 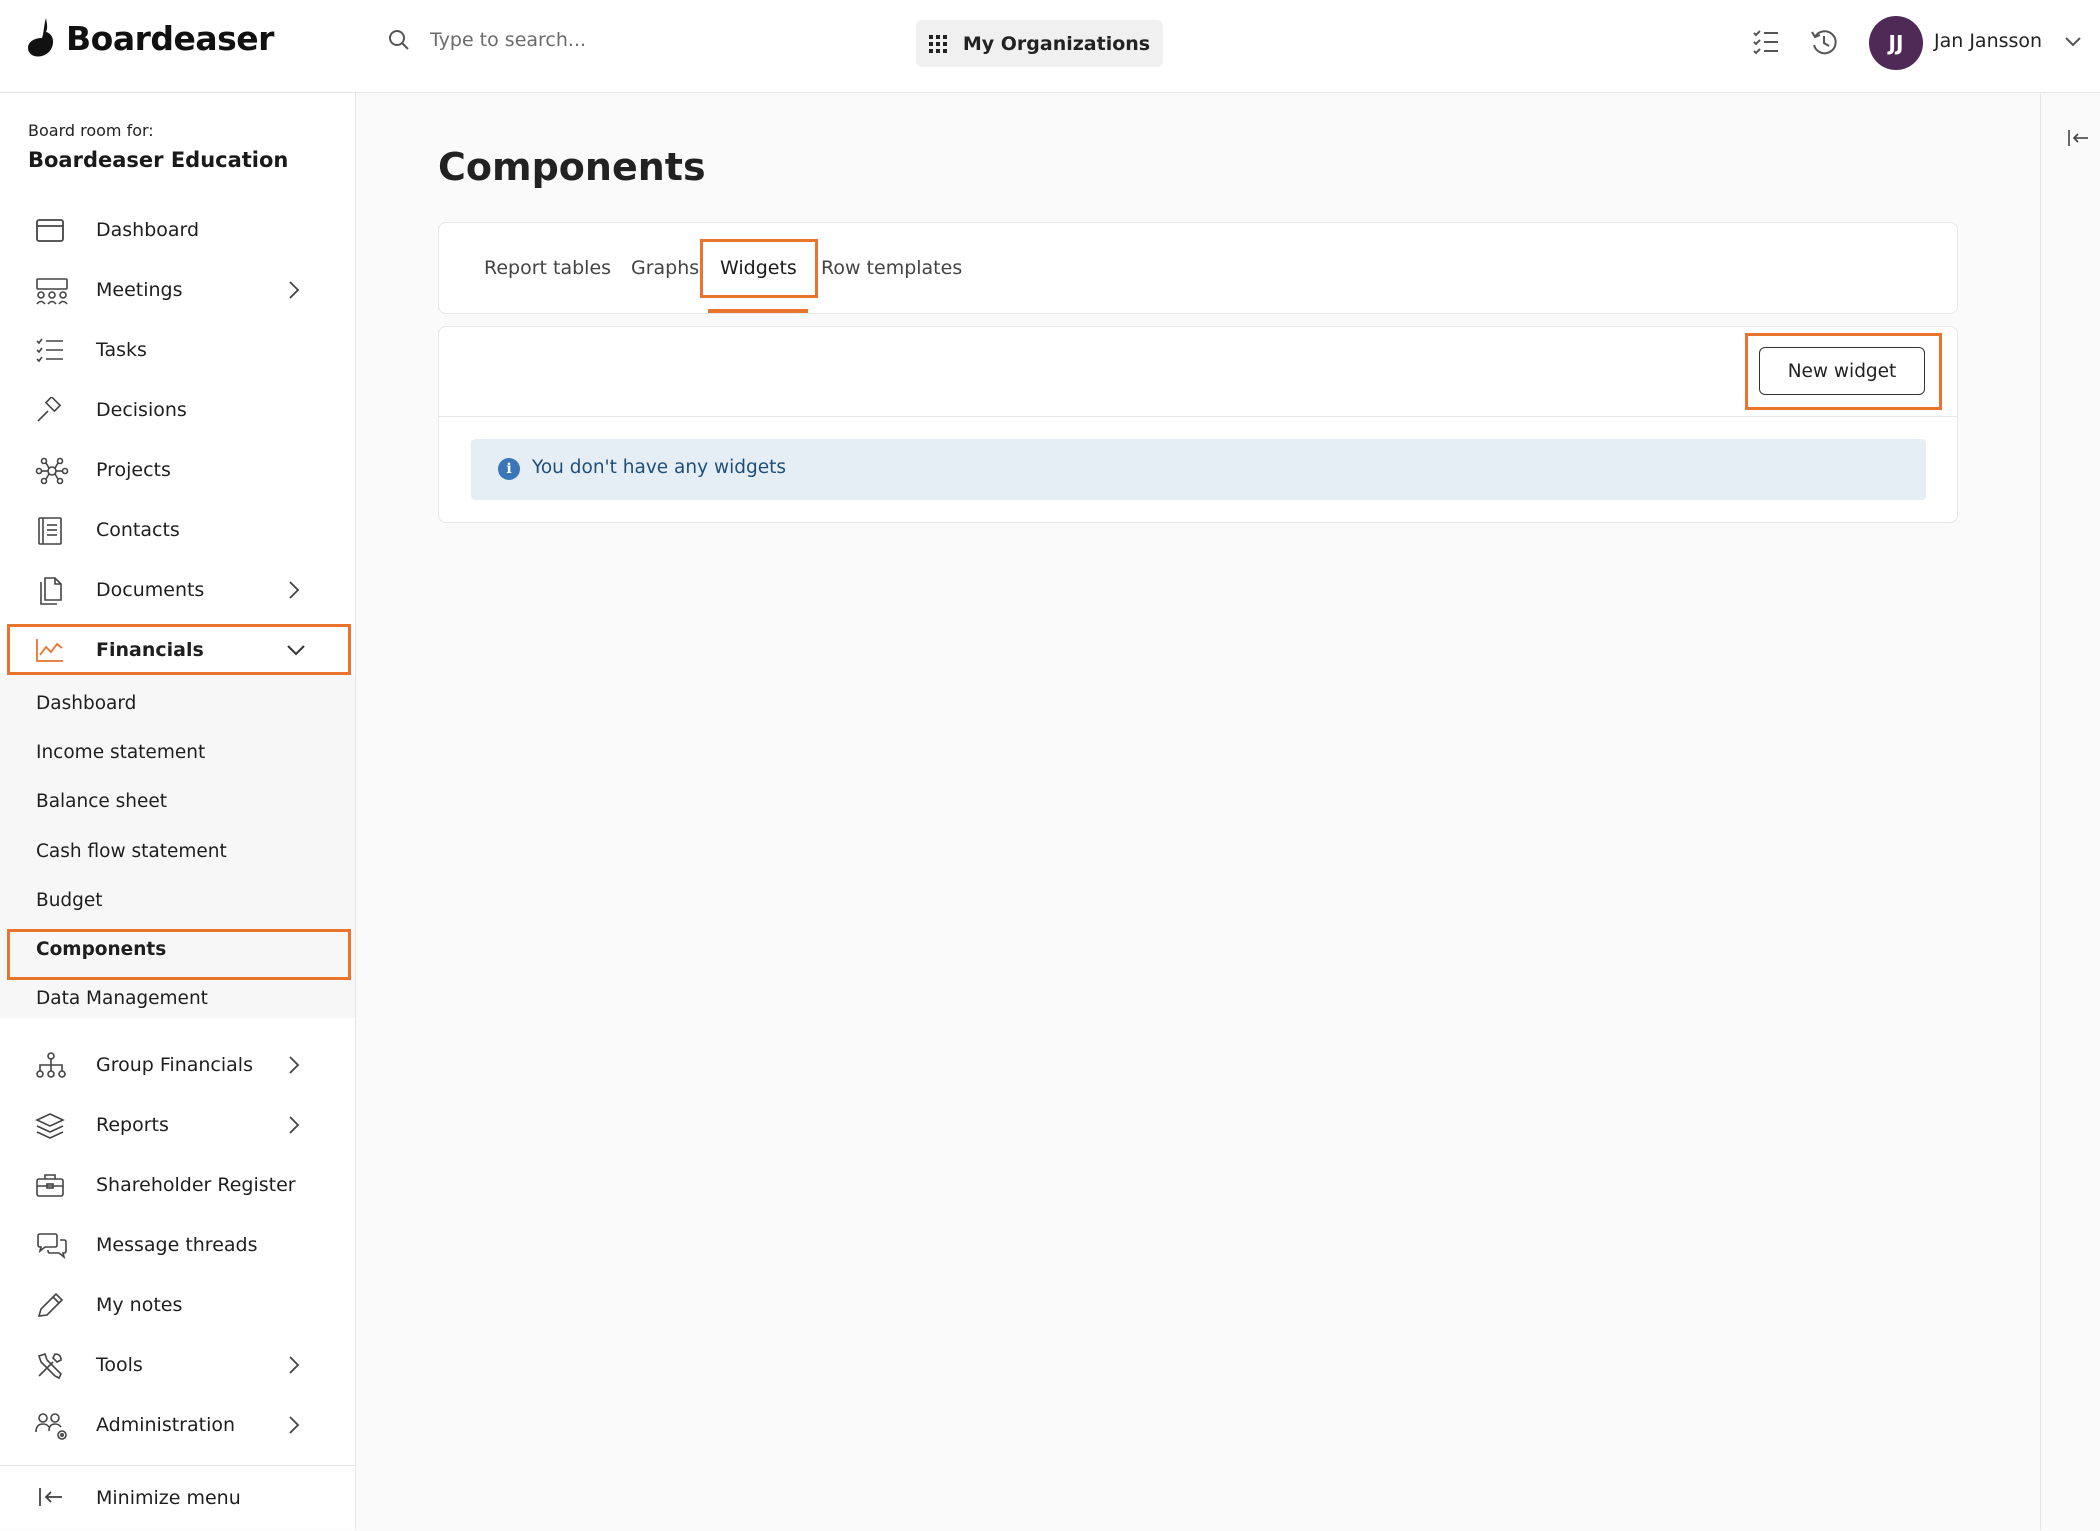 I want to click on briefcase-icon, so click(x=50, y=1185).